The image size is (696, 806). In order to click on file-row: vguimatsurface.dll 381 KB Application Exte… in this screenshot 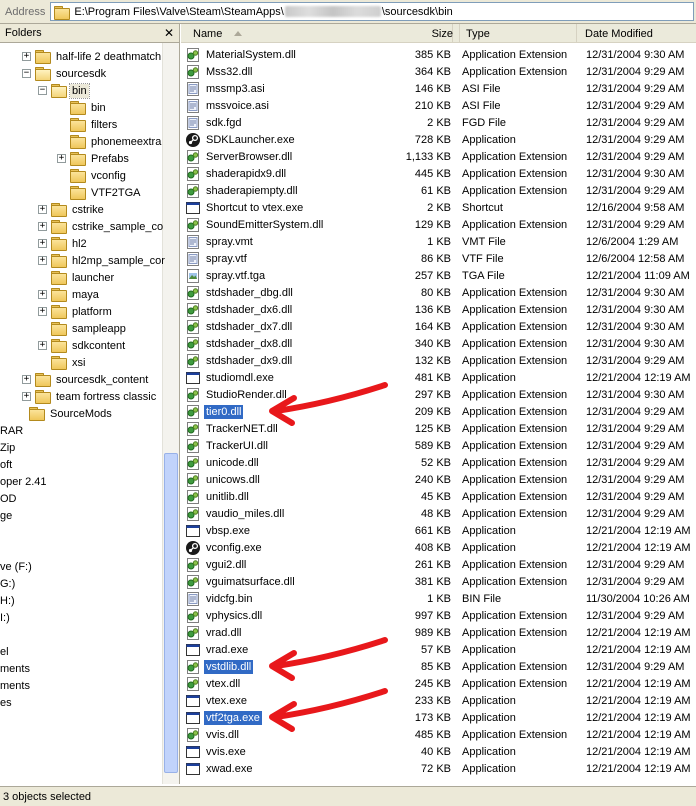, I will do `click(438, 581)`.